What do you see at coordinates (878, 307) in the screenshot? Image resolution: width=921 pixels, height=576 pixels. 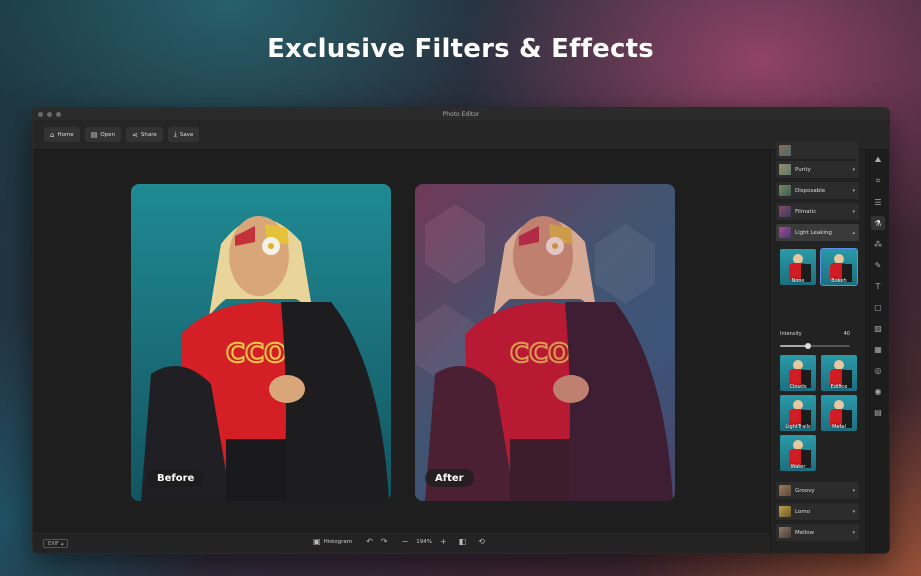 I see `frame-icon: ▢` at bounding box center [878, 307].